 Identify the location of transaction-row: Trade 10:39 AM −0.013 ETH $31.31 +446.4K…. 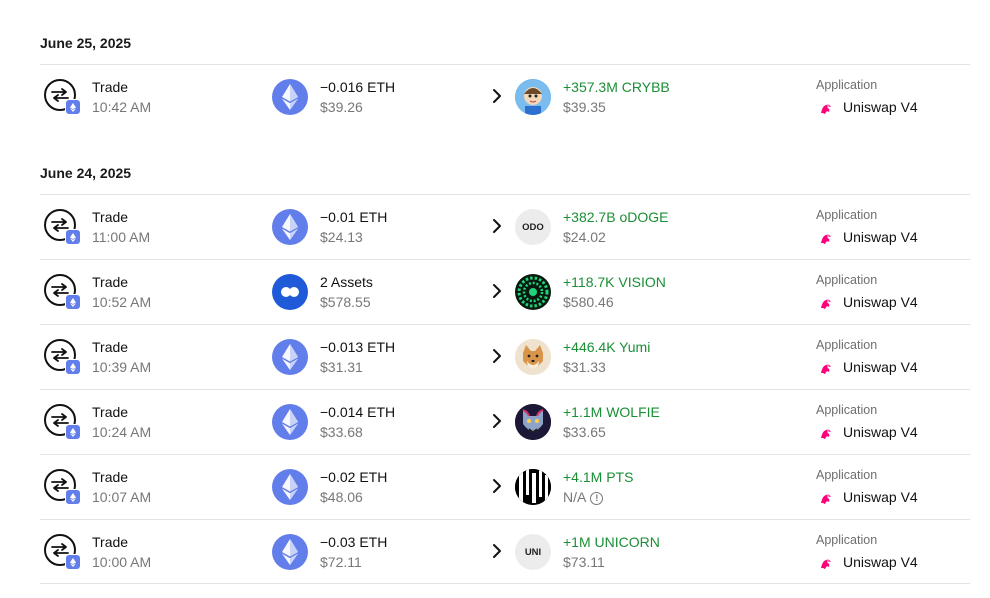
(505, 356).